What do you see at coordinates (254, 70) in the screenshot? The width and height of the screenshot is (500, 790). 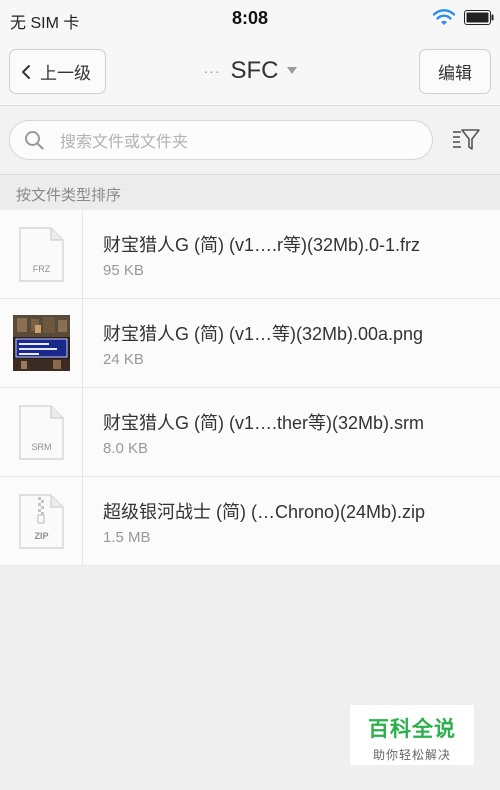 I see `page-title: SFC` at bounding box center [254, 70].